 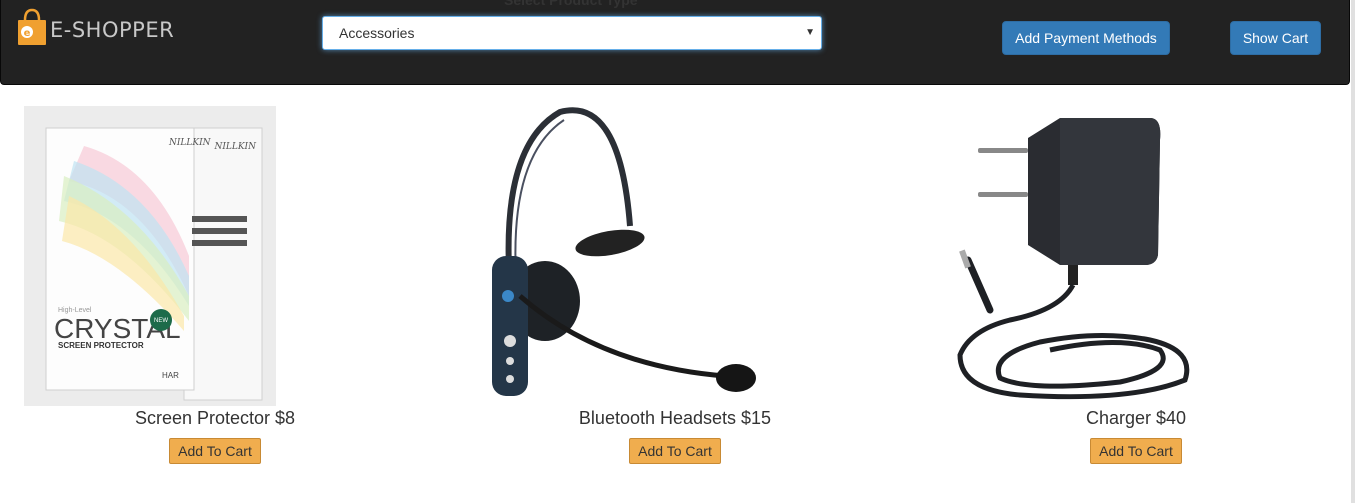 What do you see at coordinates (1072, 255) in the screenshot?
I see `charger-image` at bounding box center [1072, 255].